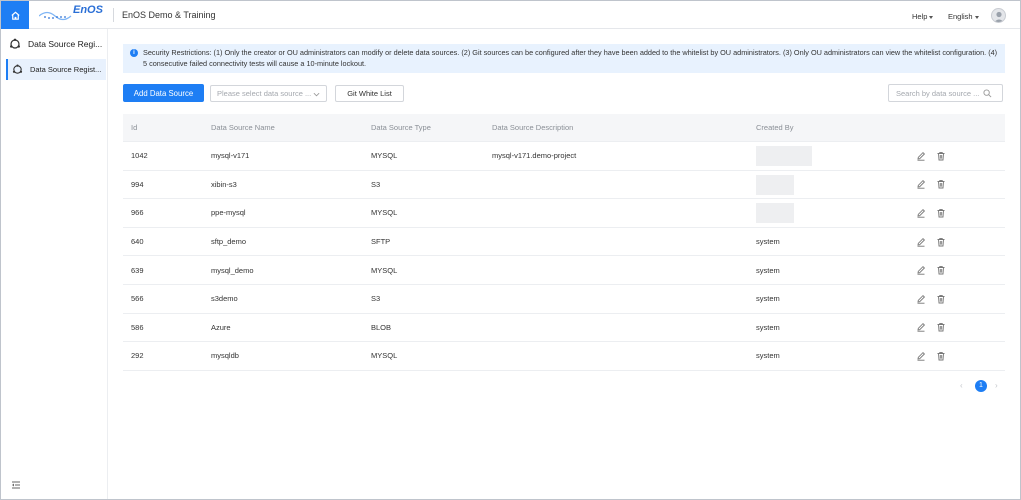  I want to click on cell-id: 639, so click(137, 270).